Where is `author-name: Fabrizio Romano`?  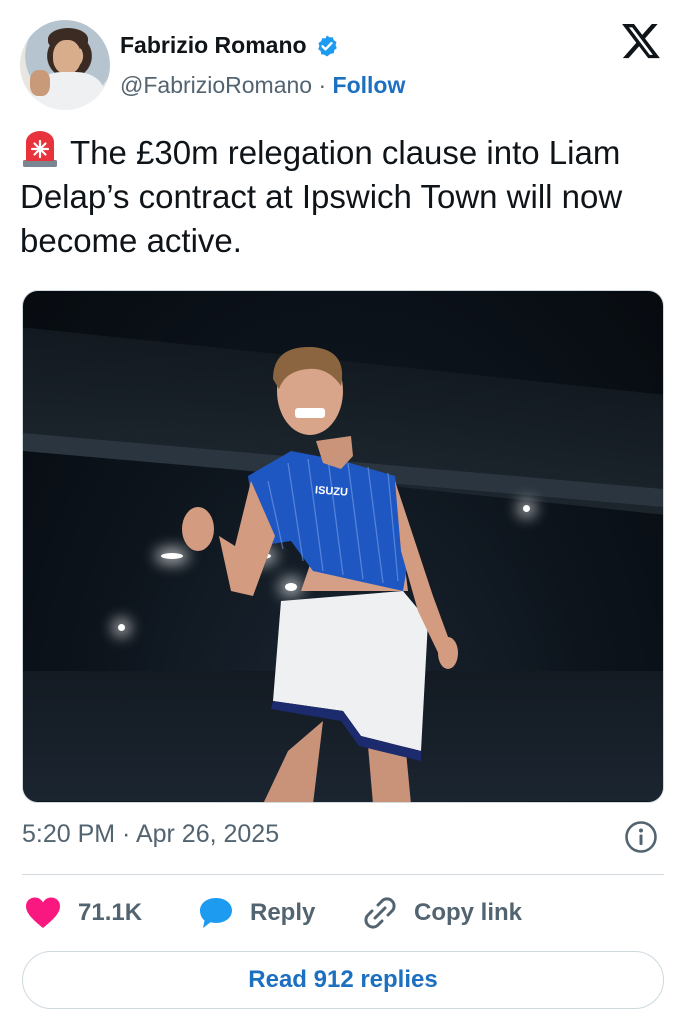 author-name: Fabrizio Romano is located at coordinates (213, 45).